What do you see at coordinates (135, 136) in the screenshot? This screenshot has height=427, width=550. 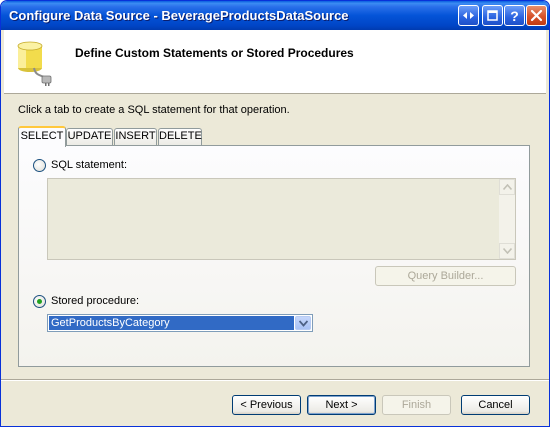 I see `tab-insert: INSERT` at bounding box center [135, 136].